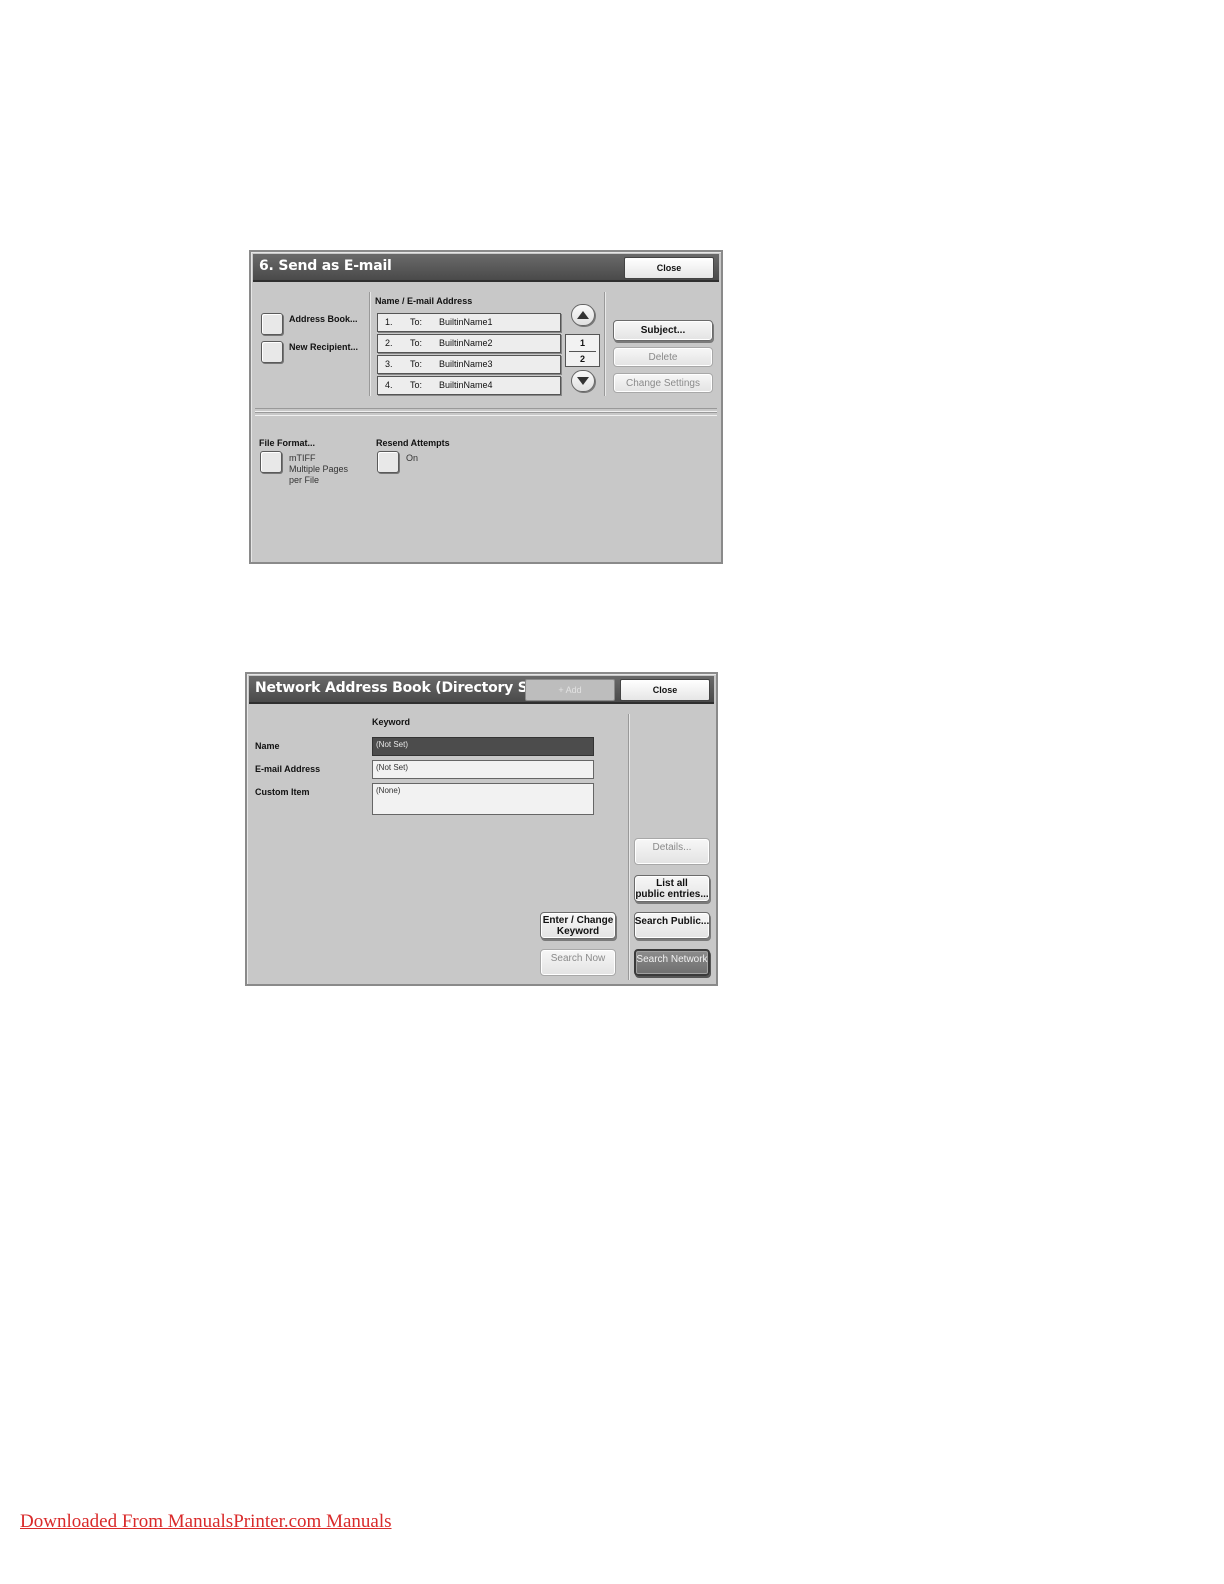  I want to click on right-column-divider, so click(629, 847).